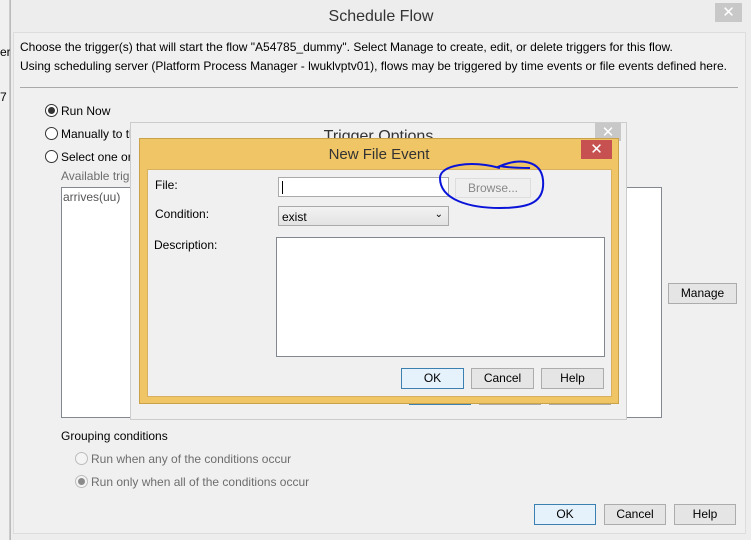  I want to click on annotation-circle, so click(491, 185).